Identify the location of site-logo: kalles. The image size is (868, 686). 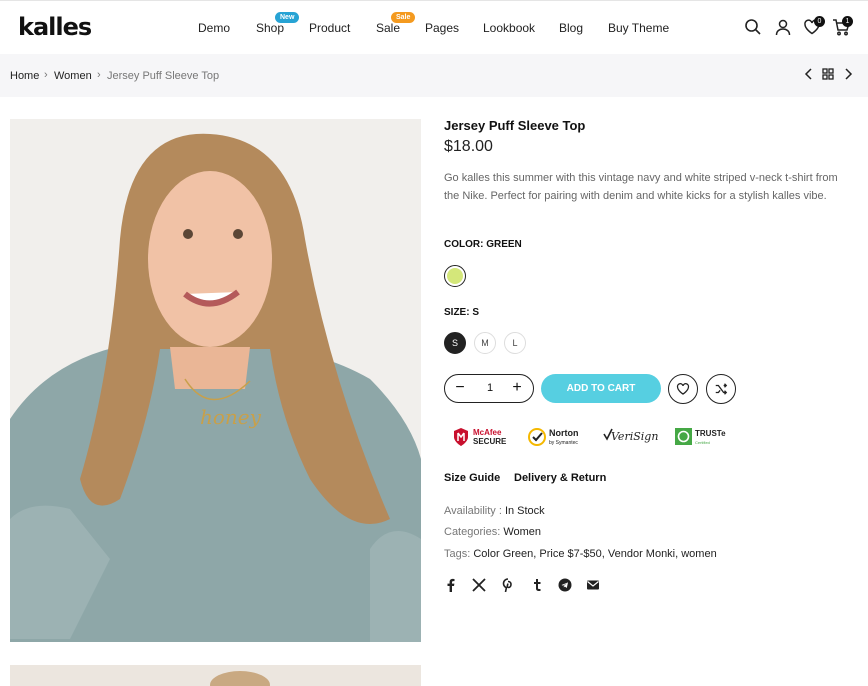
(55, 27).